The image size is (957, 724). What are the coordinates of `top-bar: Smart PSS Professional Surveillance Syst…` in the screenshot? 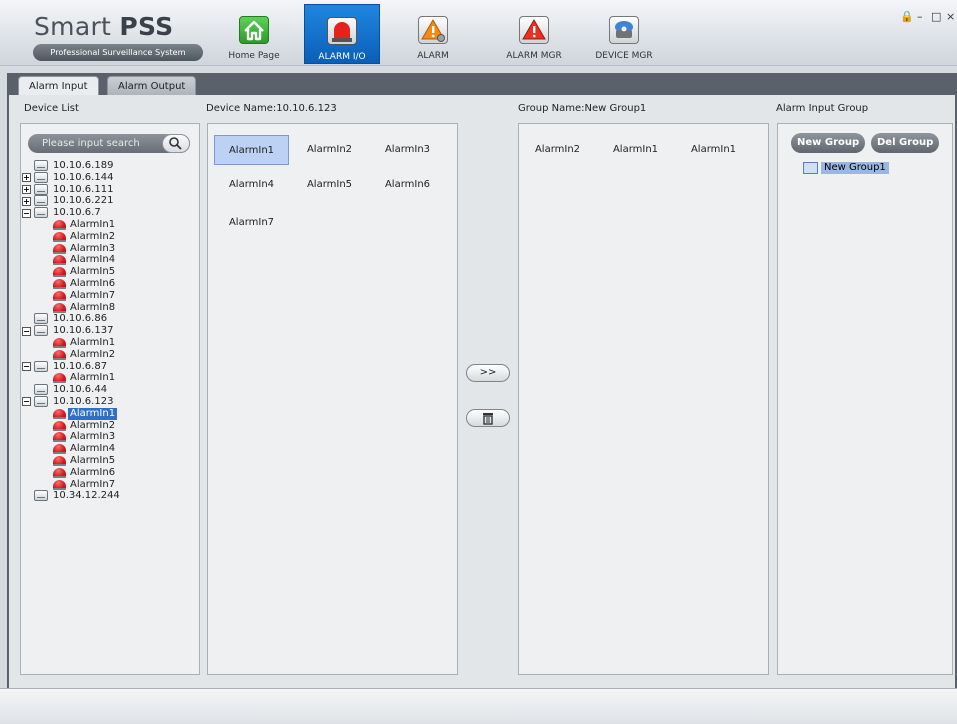 It's located at (478, 33).